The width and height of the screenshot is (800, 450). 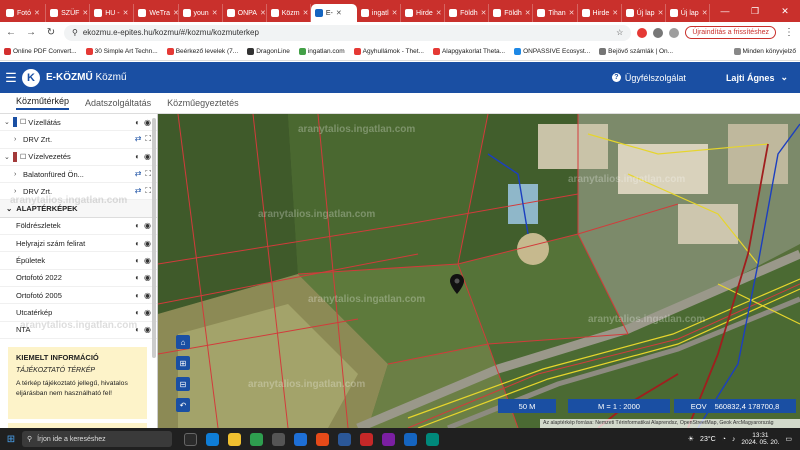 I want to click on layer-item: › Balatonfüred Ön... ⇄ ⛶, so click(x=78, y=175).